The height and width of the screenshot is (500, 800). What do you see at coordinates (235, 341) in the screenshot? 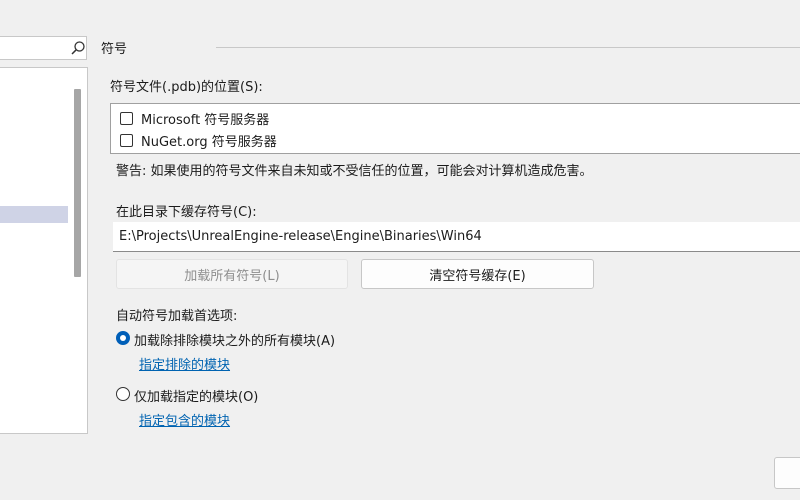
I see `load-all-except-excluded-label: 加载除排除模块之外的所有模块(A)` at bounding box center [235, 341].